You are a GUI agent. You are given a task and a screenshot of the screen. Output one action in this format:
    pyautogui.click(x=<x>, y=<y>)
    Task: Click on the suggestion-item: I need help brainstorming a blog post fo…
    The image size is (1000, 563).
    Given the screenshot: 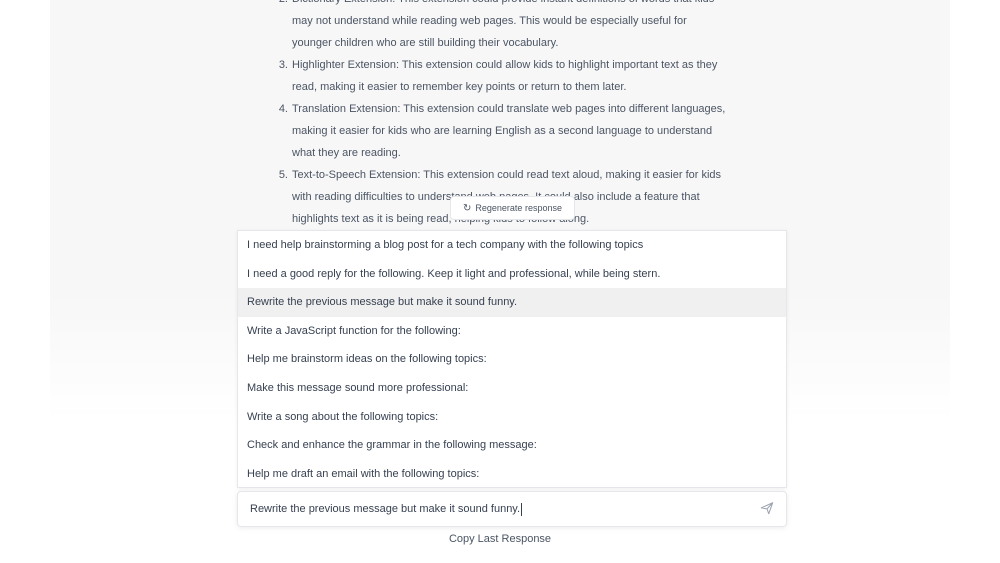 What is the action you would take?
    pyautogui.click(x=512, y=245)
    